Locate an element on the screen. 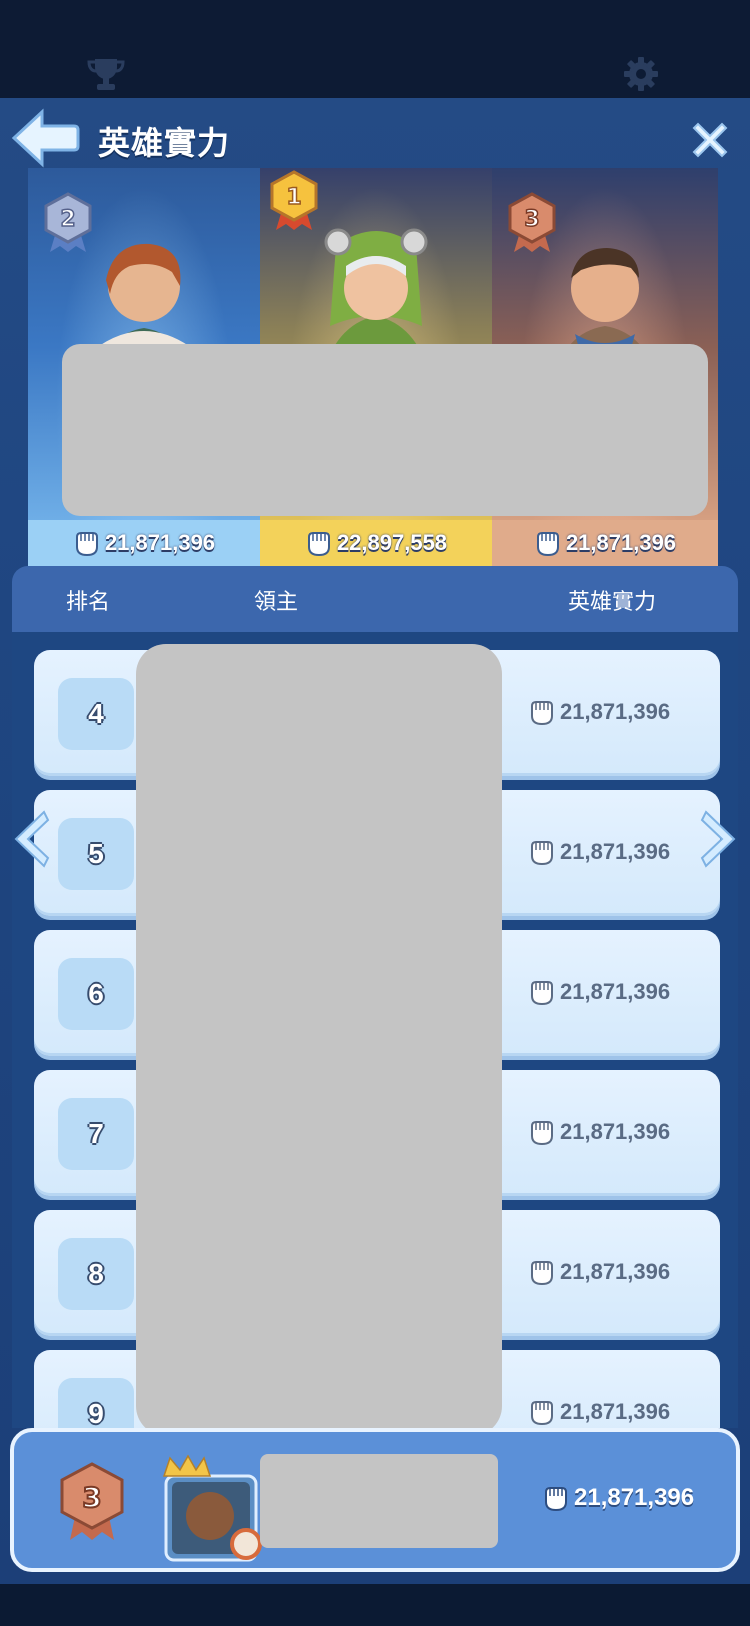 The width and height of the screenshot is (750, 1626). column-lord-header: 領主 is located at coordinates (276, 601).